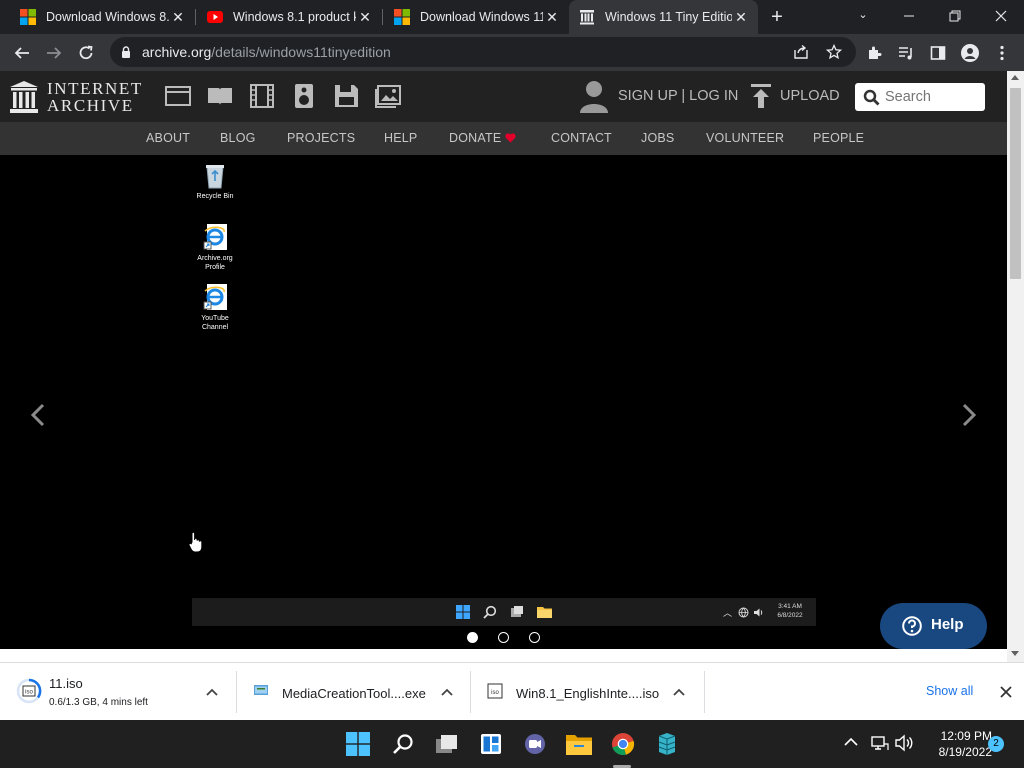 This screenshot has width=1024, height=768. What do you see at coordinates (321, 138) in the screenshot?
I see `nav-projects: PROJECTS` at bounding box center [321, 138].